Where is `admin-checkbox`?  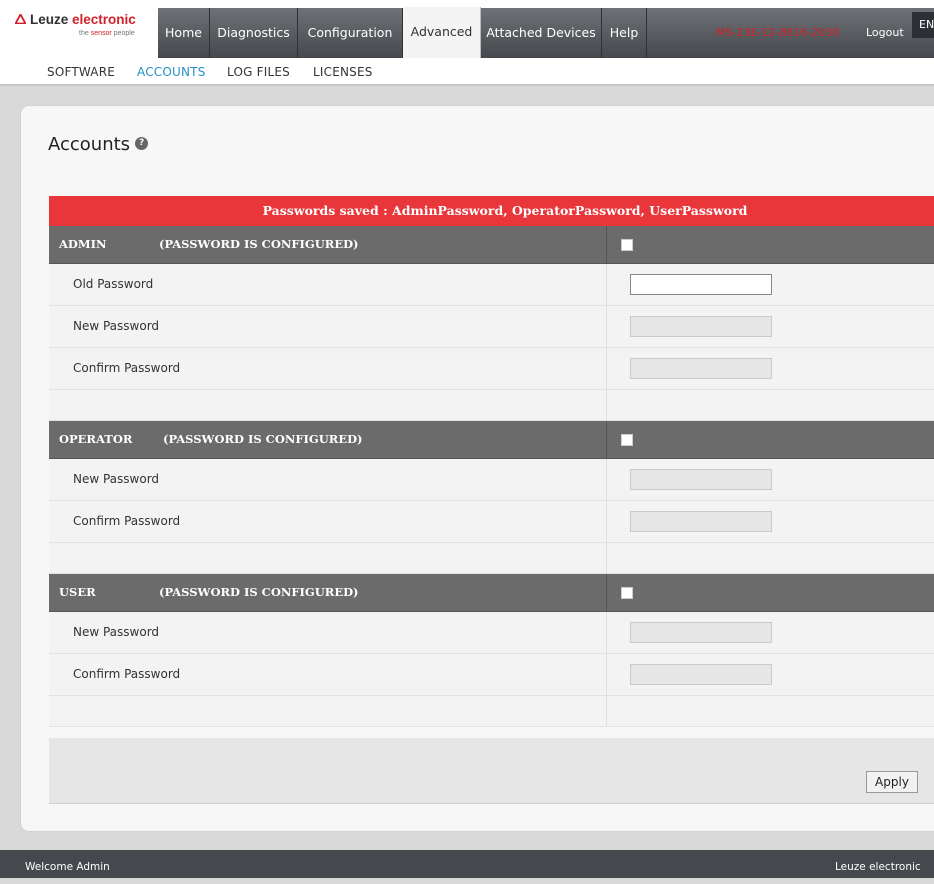
admin-checkbox is located at coordinates (627, 245).